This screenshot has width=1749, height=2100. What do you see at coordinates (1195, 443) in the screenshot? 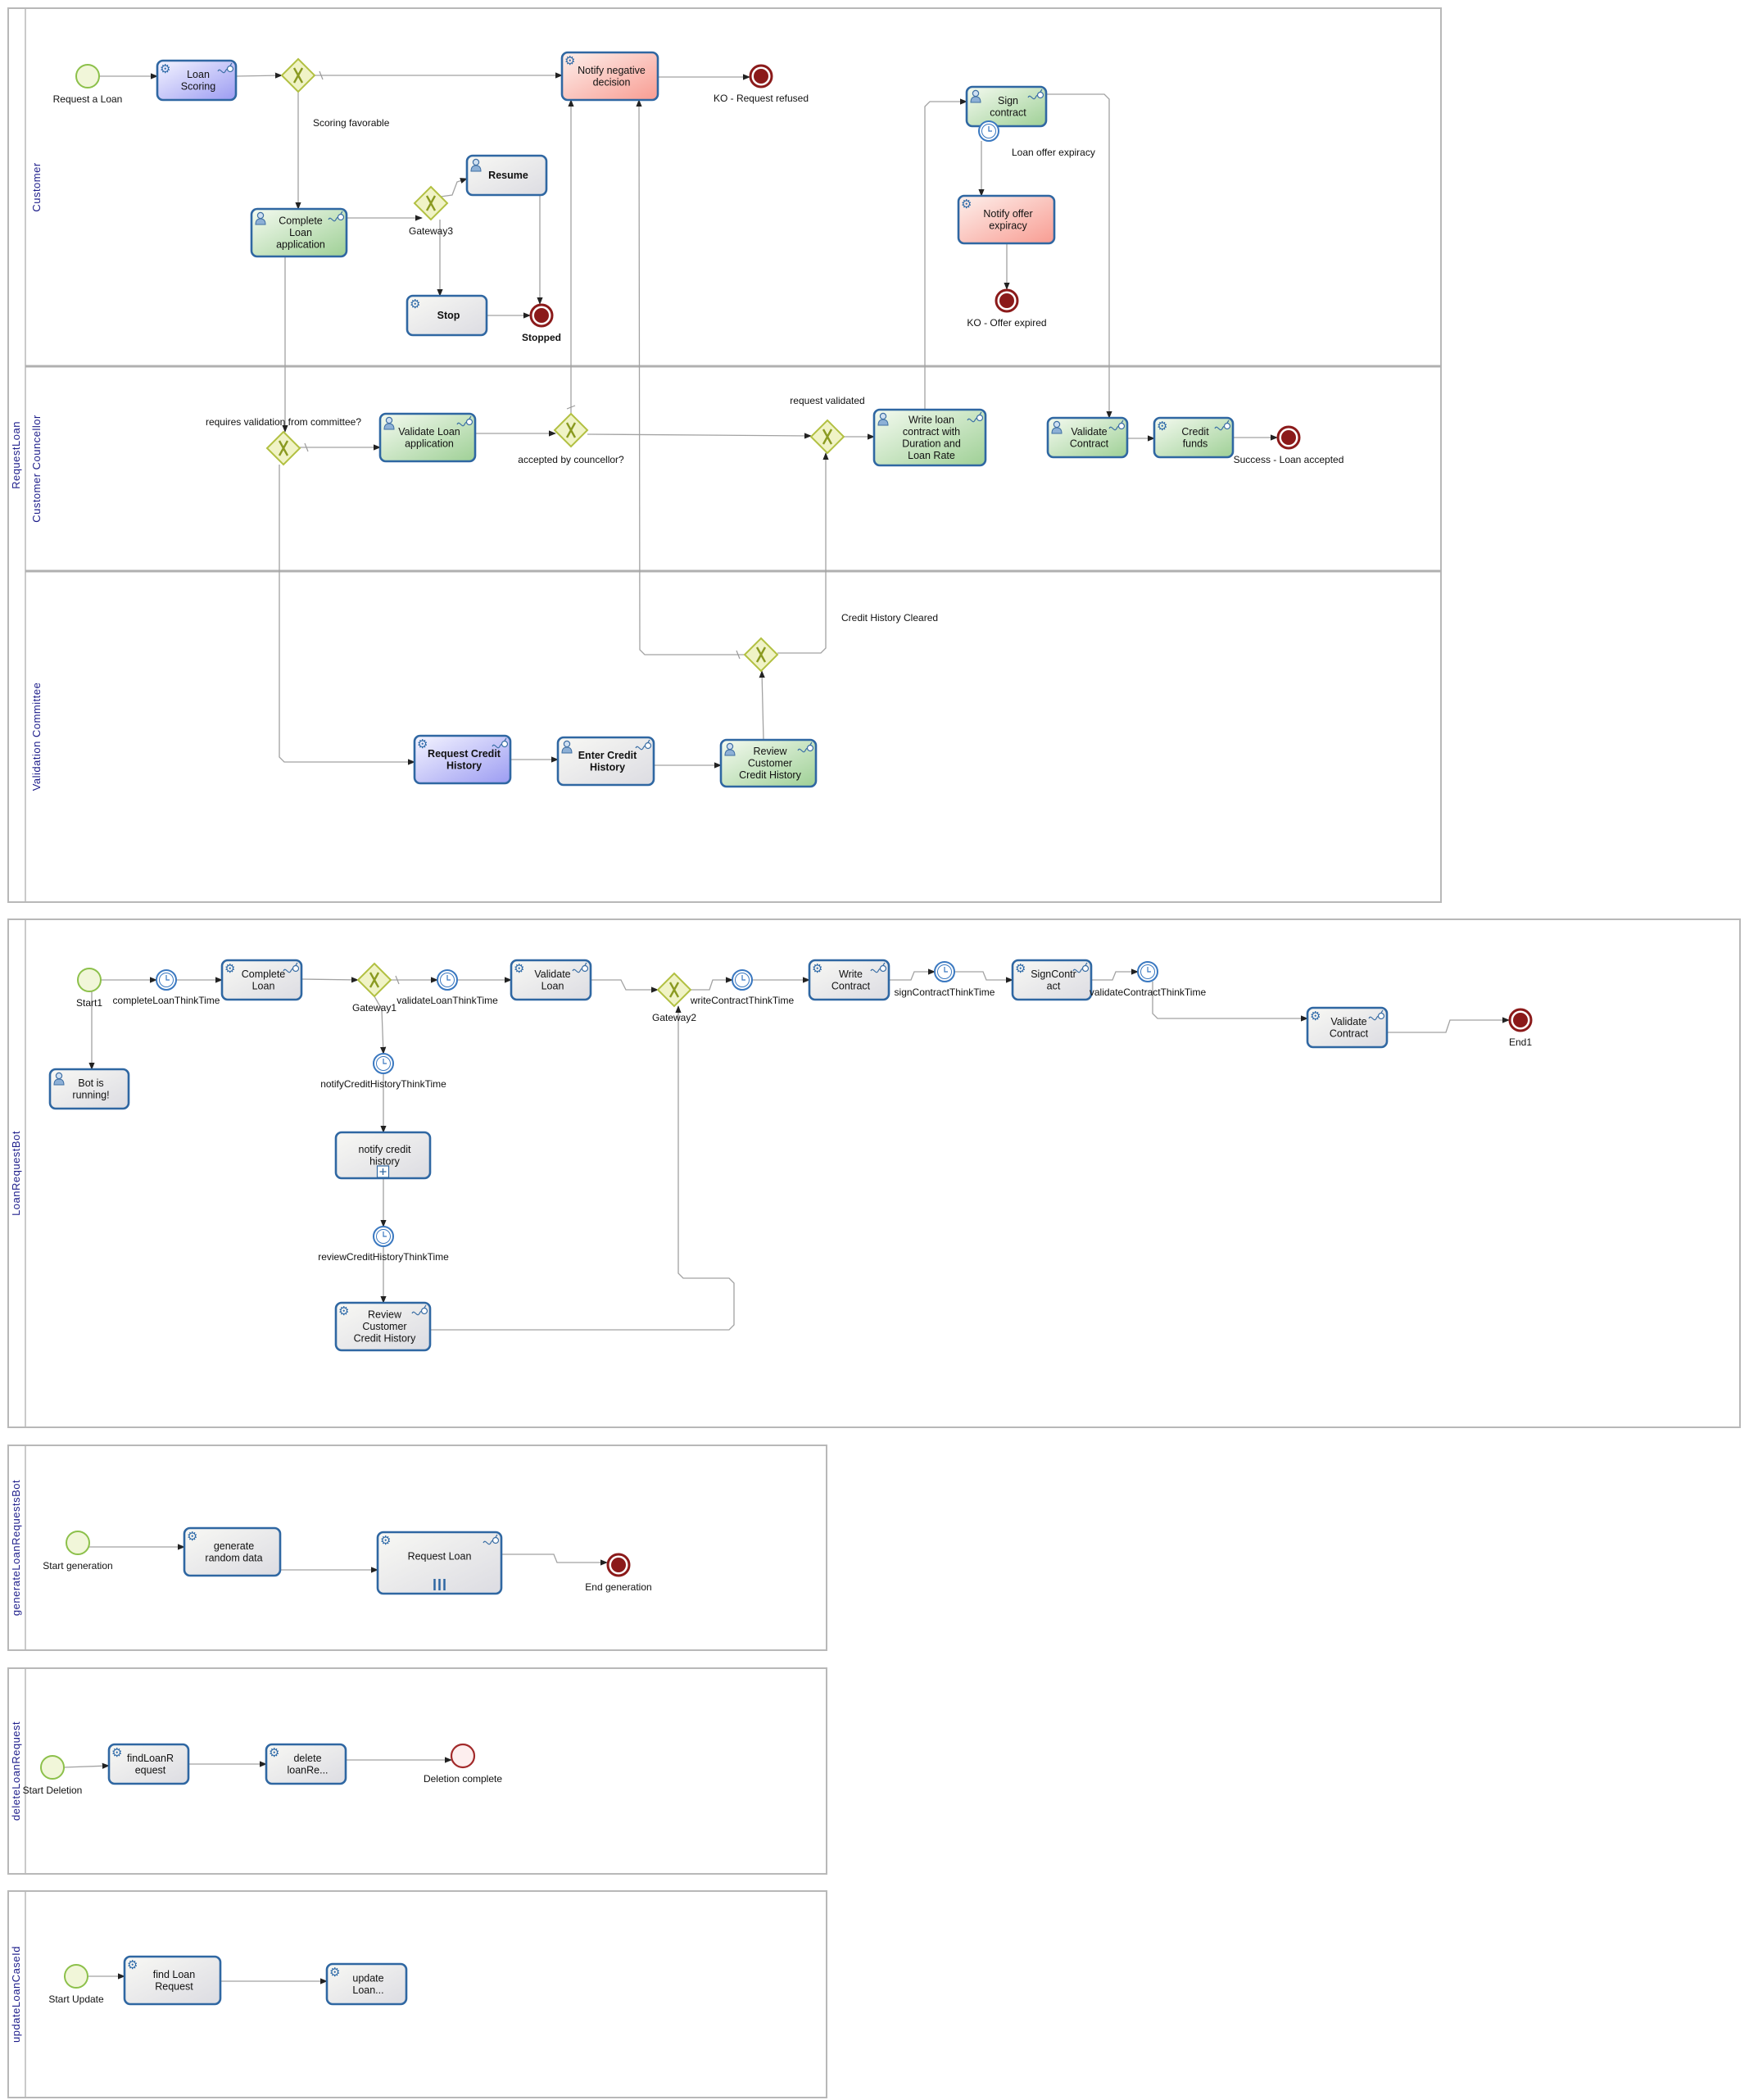
I see `node-label-line: funds` at bounding box center [1195, 443].